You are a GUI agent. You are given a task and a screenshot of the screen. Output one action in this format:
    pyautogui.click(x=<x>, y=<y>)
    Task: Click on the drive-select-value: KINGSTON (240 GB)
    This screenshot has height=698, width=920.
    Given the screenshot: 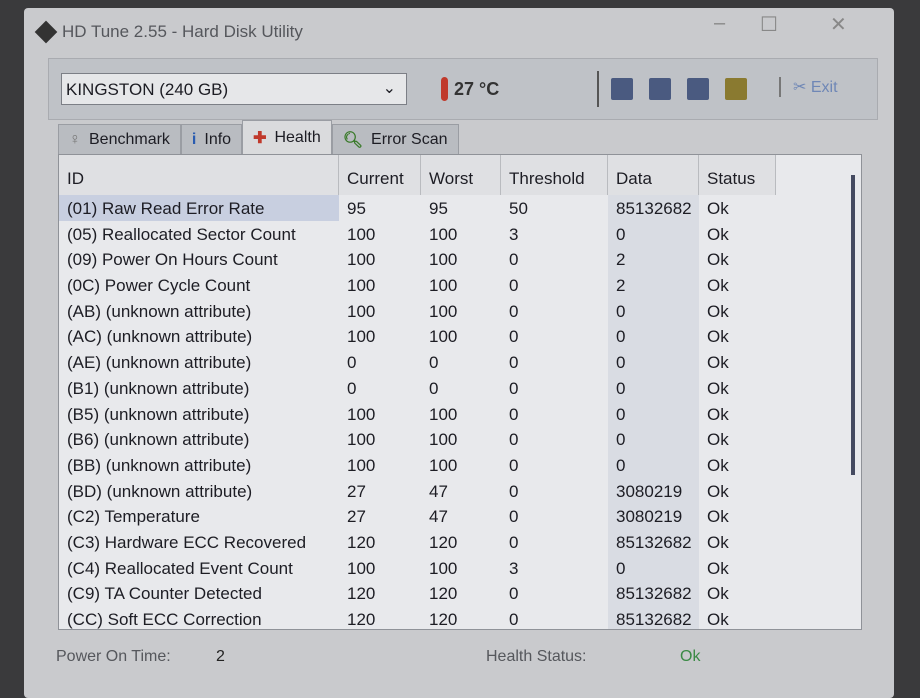 What is the action you would take?
    pyautogui.click(x=147, y=89)
    